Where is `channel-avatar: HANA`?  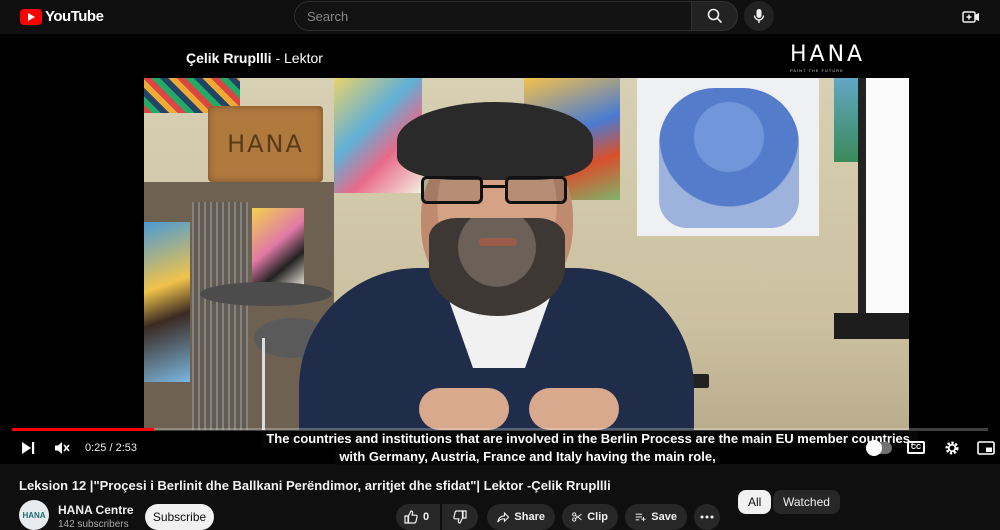 channel-avatar: HANA is located at coordinates (34, 515).